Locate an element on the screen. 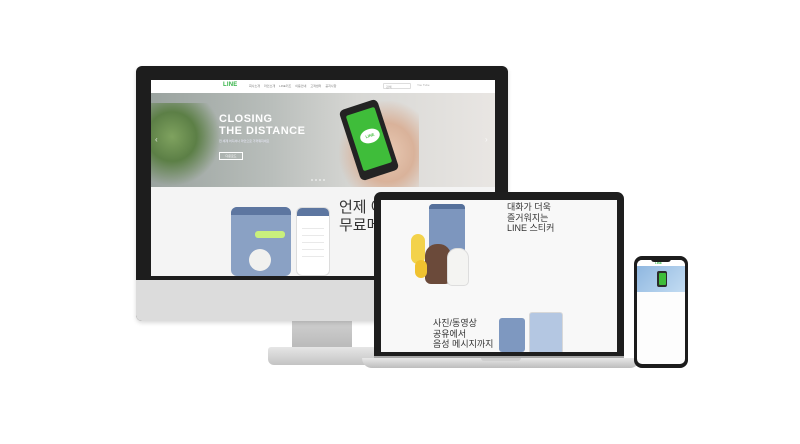 This screenshot has height=444, width=800. plant-image is located at coordinates (186, 145).